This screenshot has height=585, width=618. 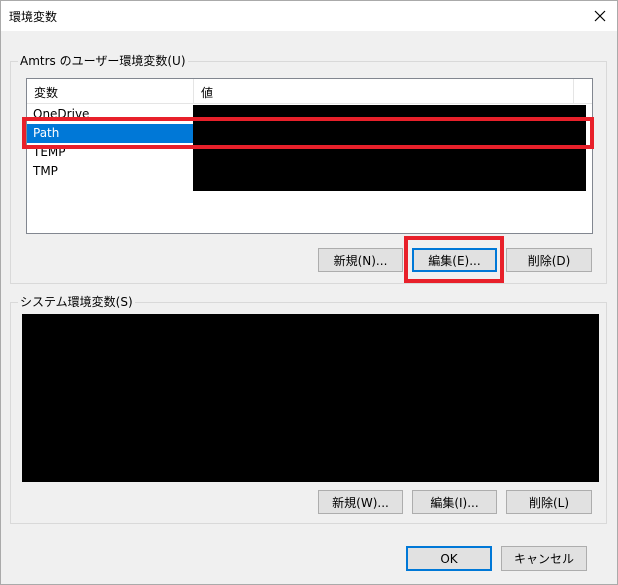 I want to click on close-icon, so click(x=600, y=15).